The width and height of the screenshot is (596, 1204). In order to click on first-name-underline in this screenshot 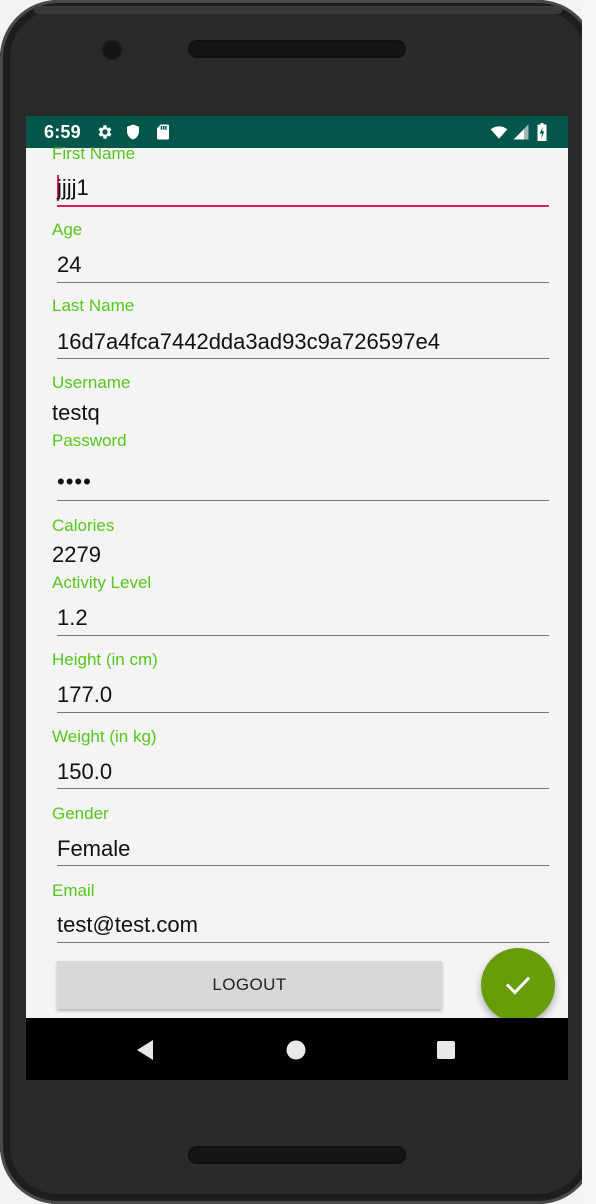, I will do `click(303, 206)`.